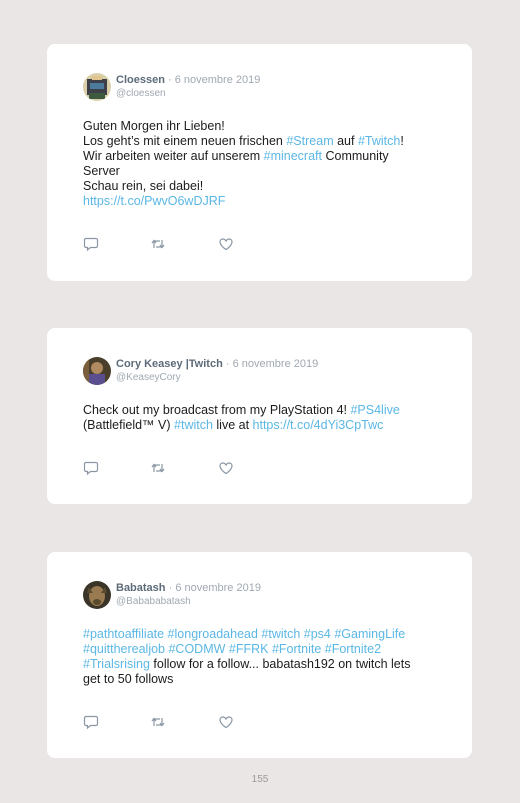 The width and height of the screenshot is (520, 803). I want to click on author-handle: @KeaseyCory, so click(148, 378).